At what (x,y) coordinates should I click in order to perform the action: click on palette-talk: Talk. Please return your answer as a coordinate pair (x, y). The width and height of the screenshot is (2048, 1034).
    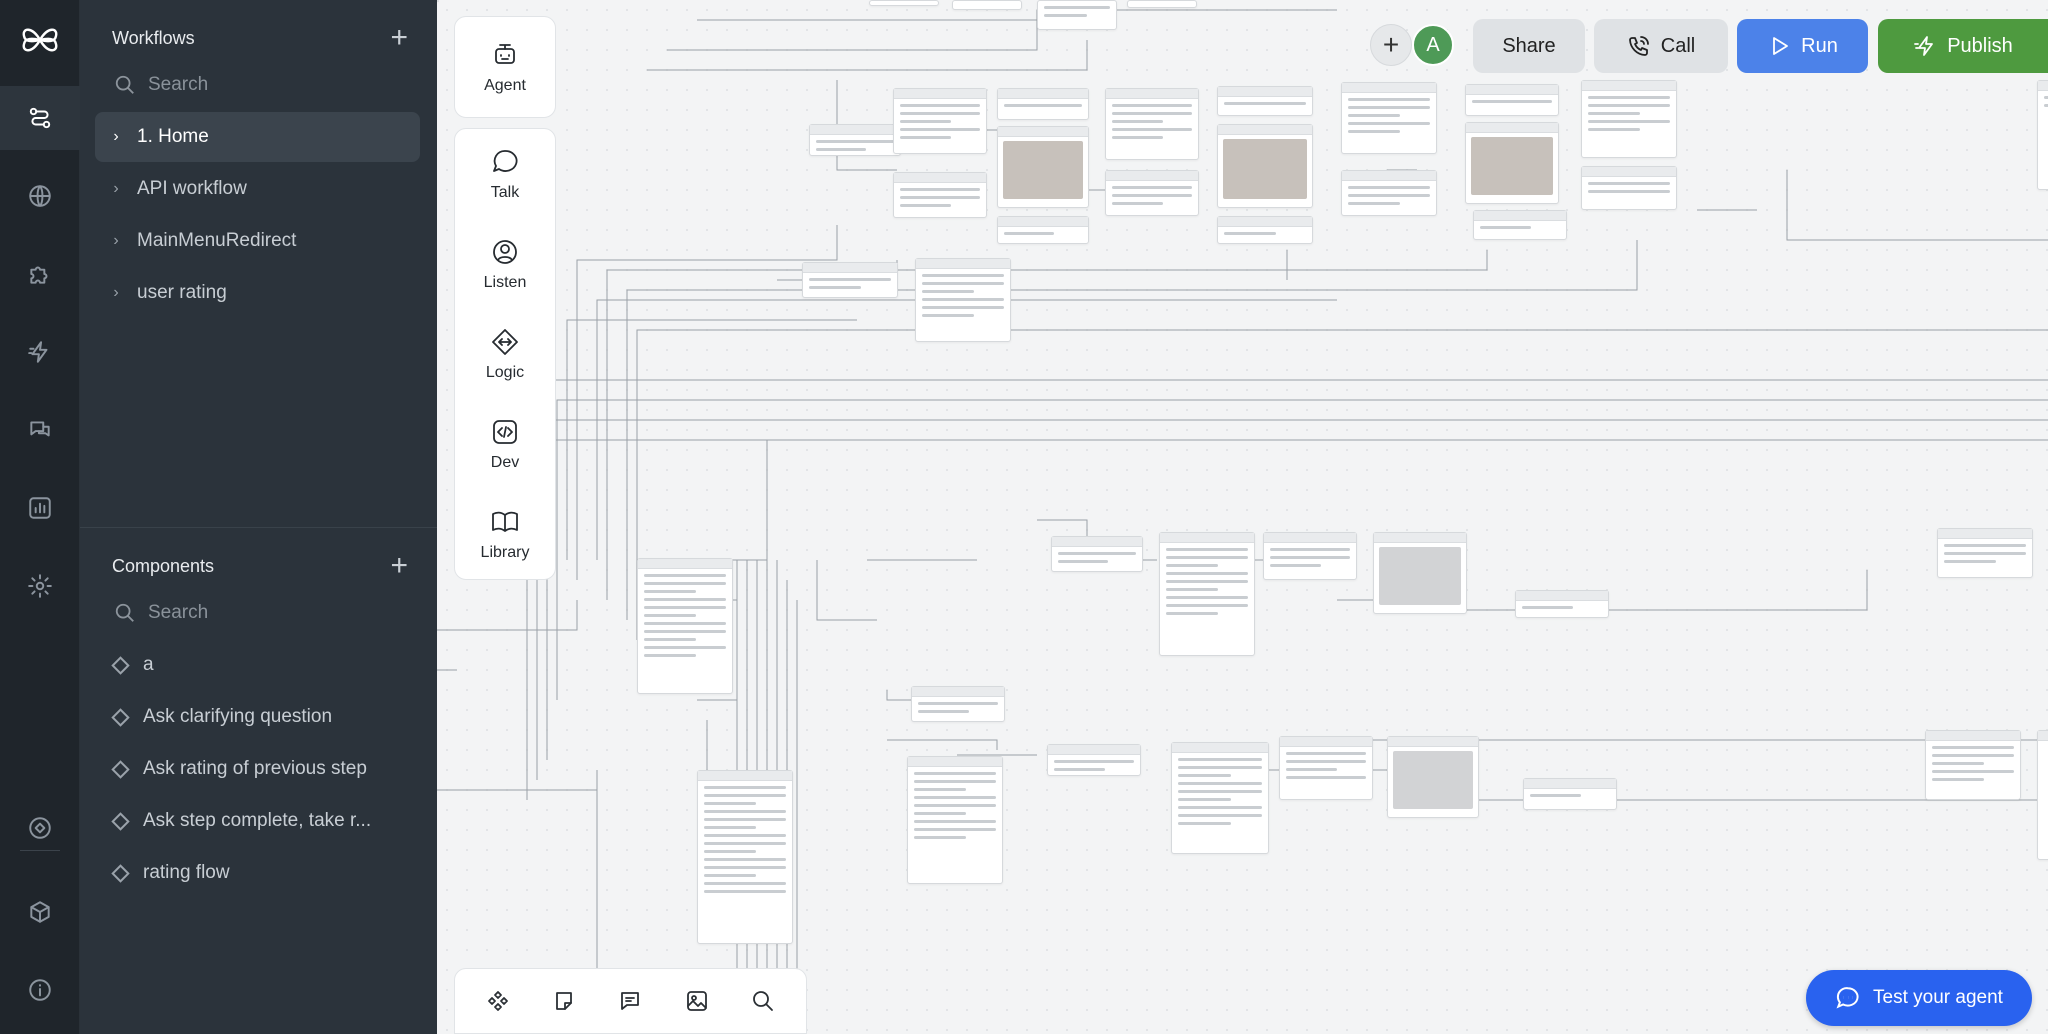
    Looking at the image, I should click on (505, 174).